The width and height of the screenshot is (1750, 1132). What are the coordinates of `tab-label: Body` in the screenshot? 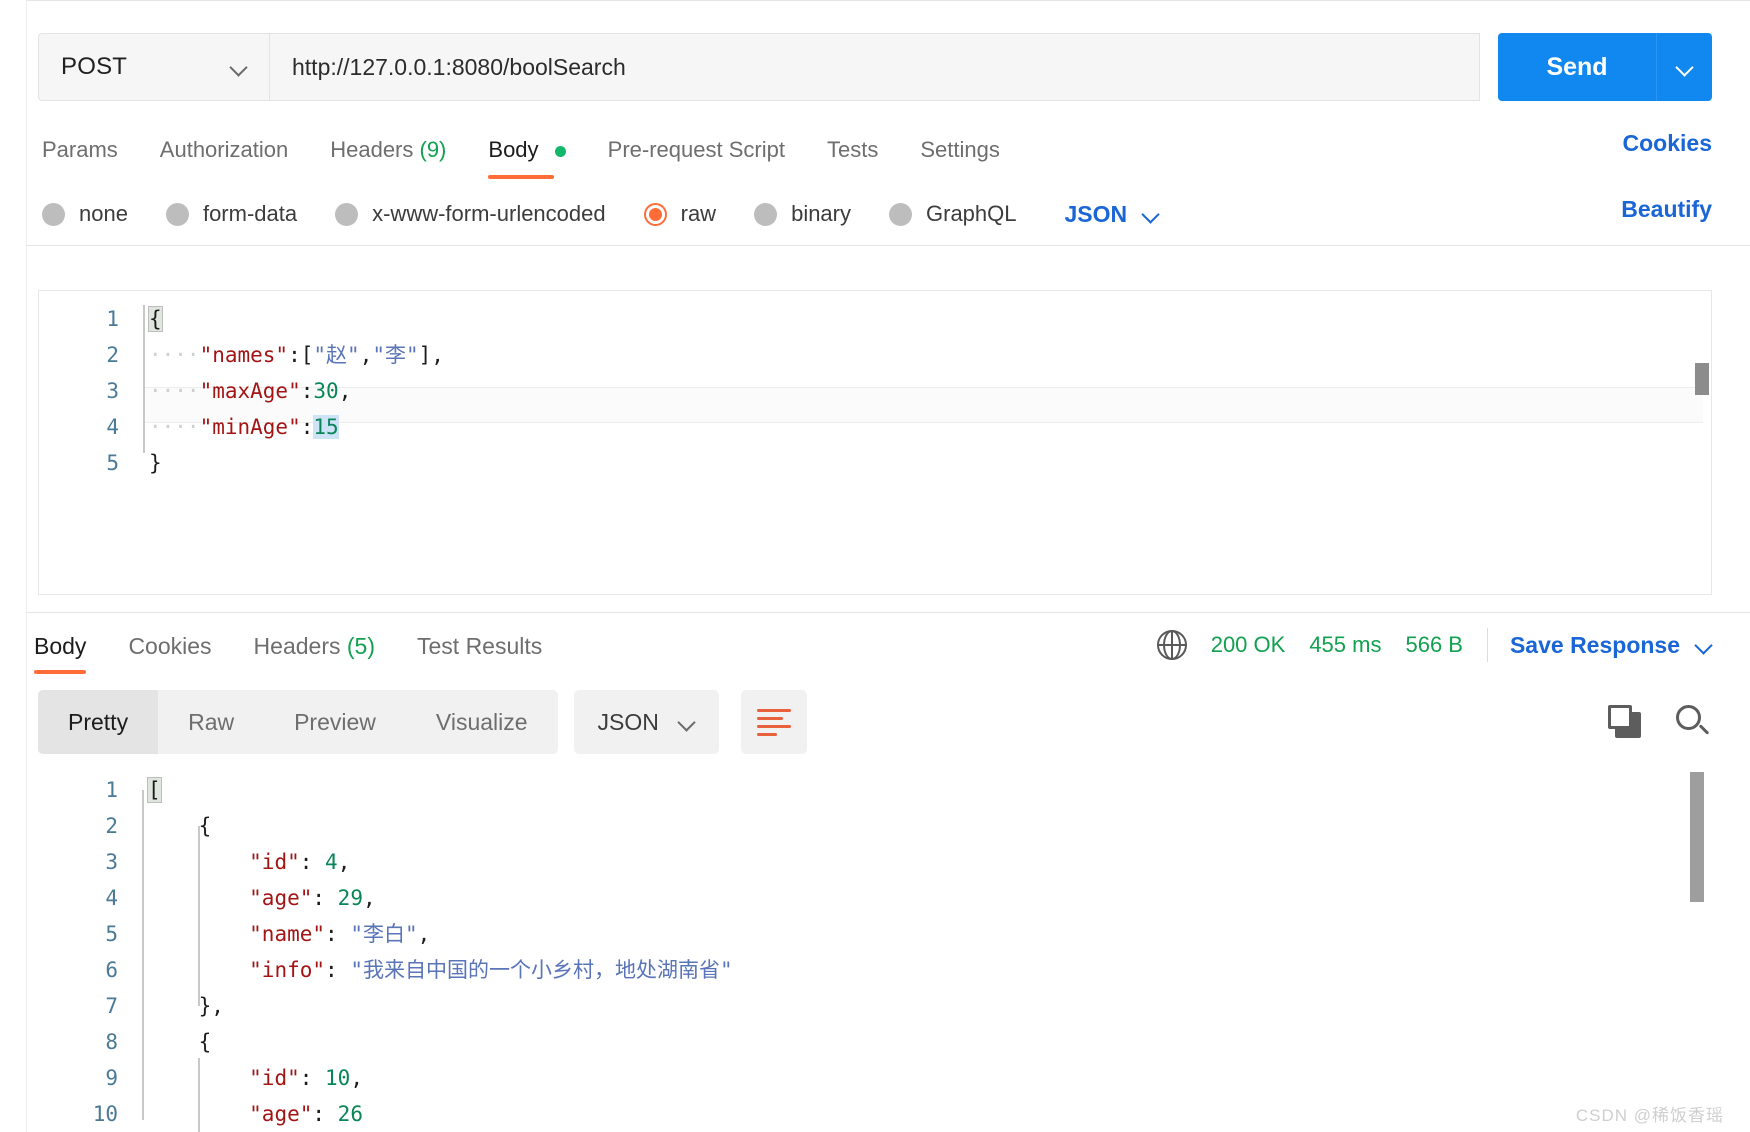 It's located at (60, 645).